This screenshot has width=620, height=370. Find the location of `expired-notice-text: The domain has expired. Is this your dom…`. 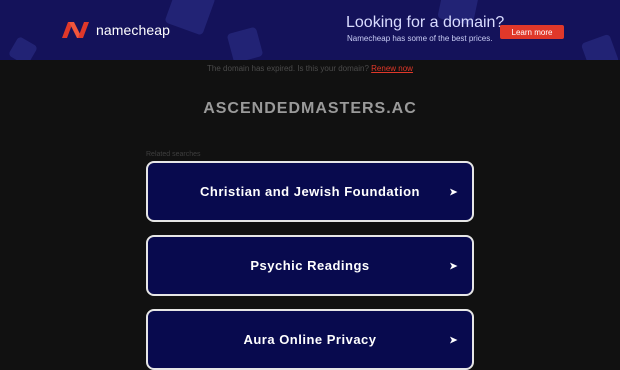

expired-notice-text: The domain has expired. Is this your dom… is located at coordinates (288, 68).